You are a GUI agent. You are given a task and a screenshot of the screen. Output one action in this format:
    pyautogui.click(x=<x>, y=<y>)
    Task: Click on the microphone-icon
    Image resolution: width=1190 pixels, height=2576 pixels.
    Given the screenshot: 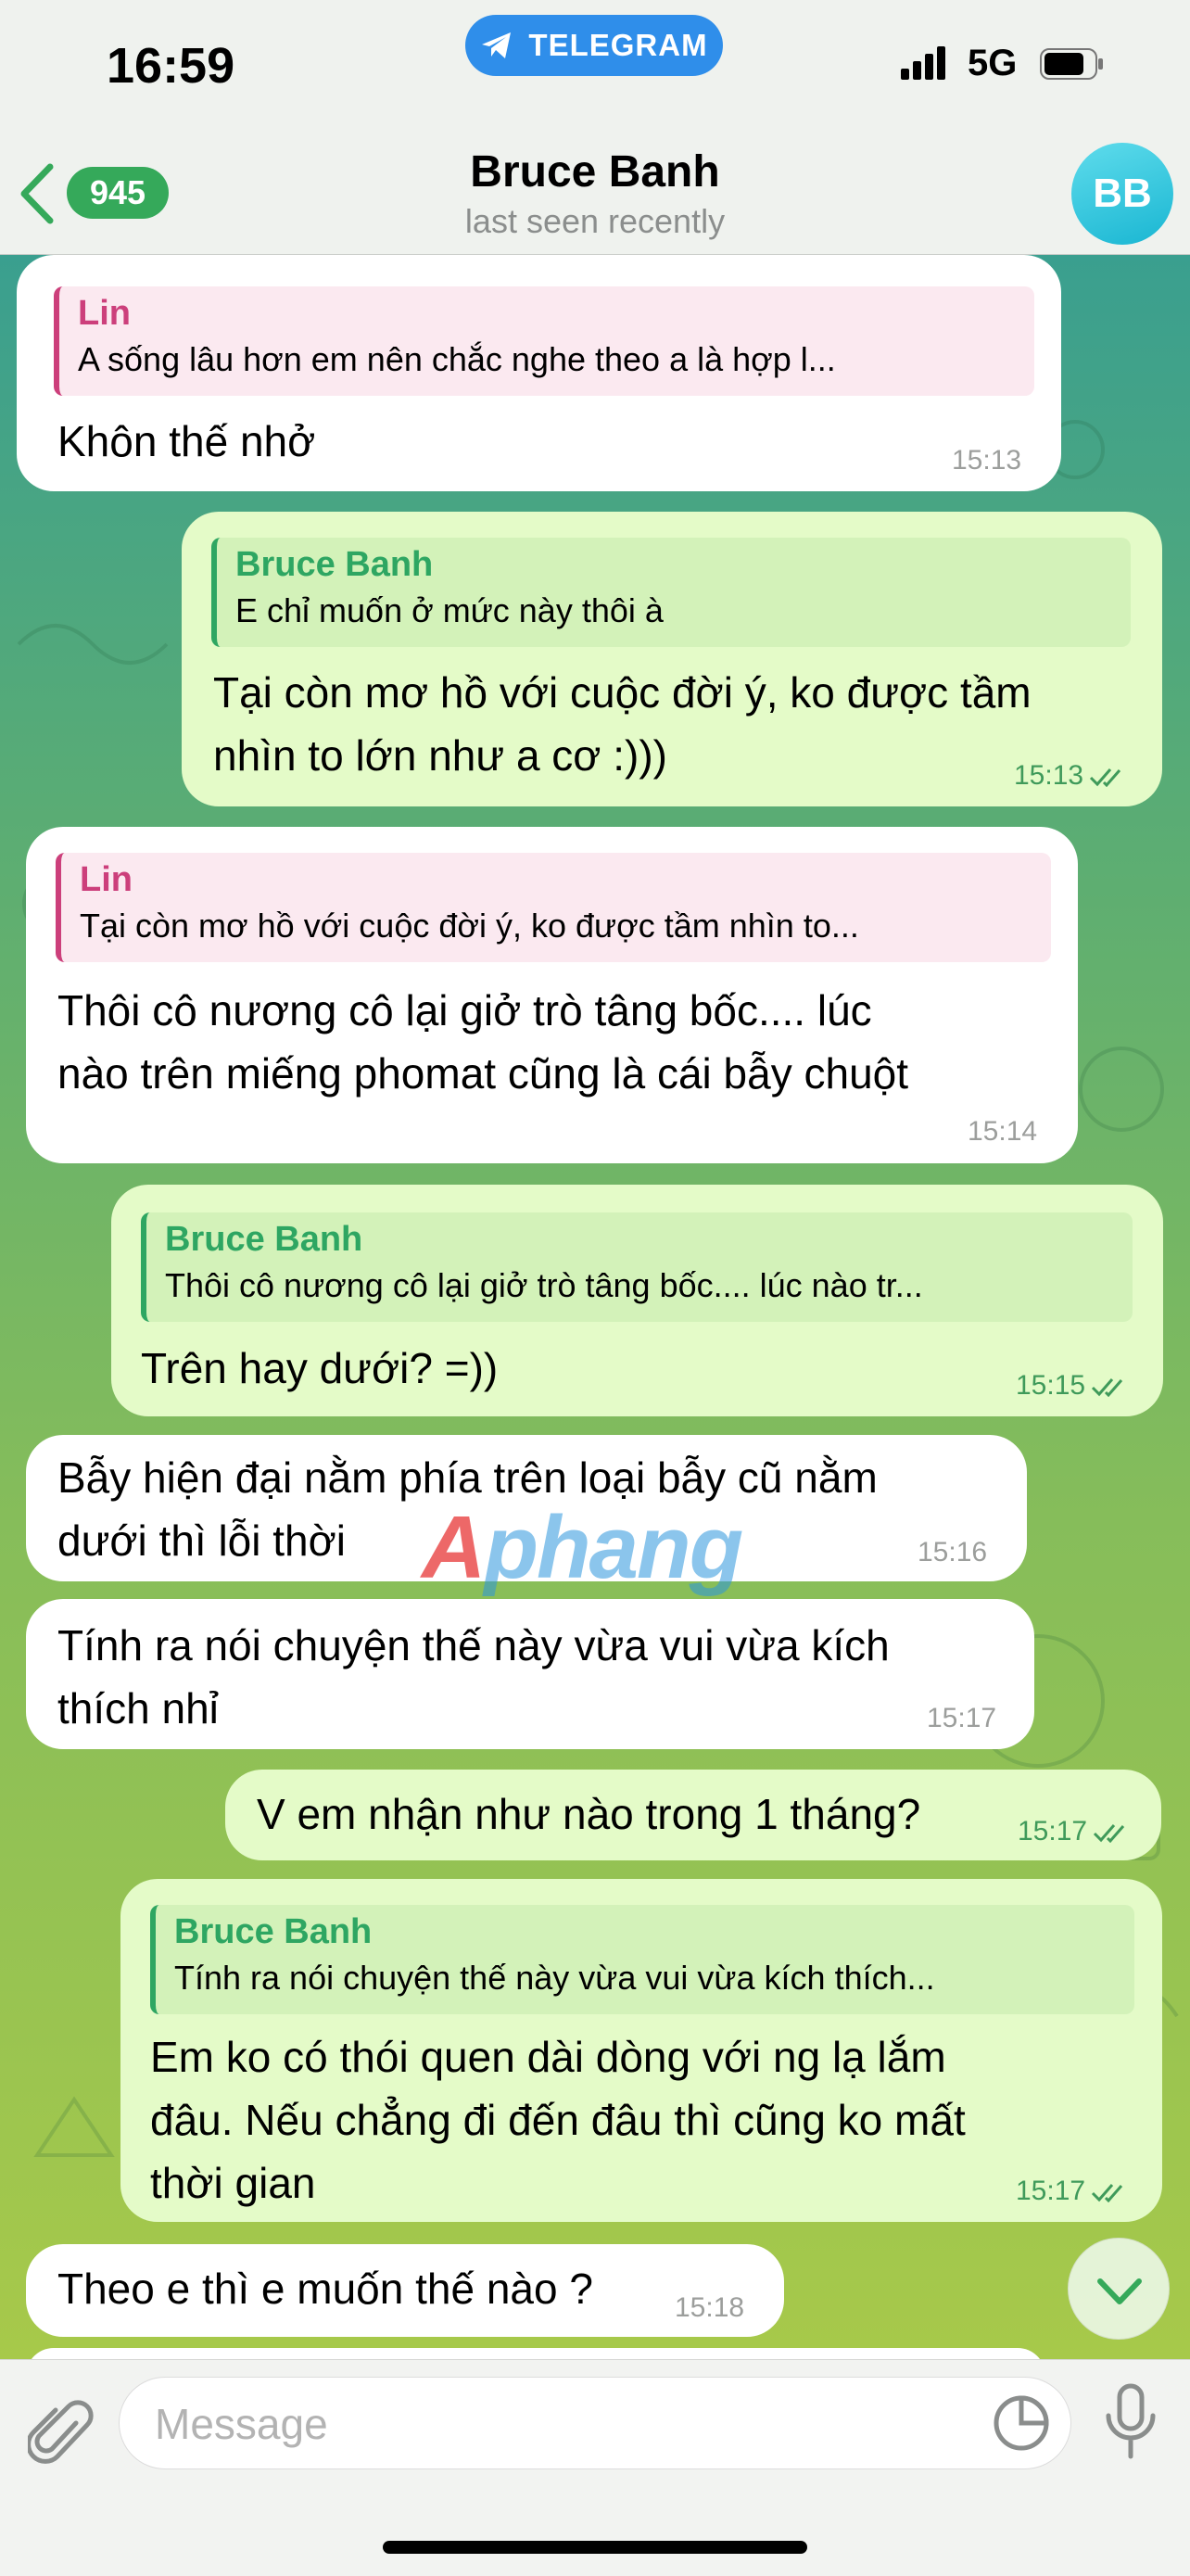 What is the action you would take?
    pyautogui.click(x=1130, y=2423)
    